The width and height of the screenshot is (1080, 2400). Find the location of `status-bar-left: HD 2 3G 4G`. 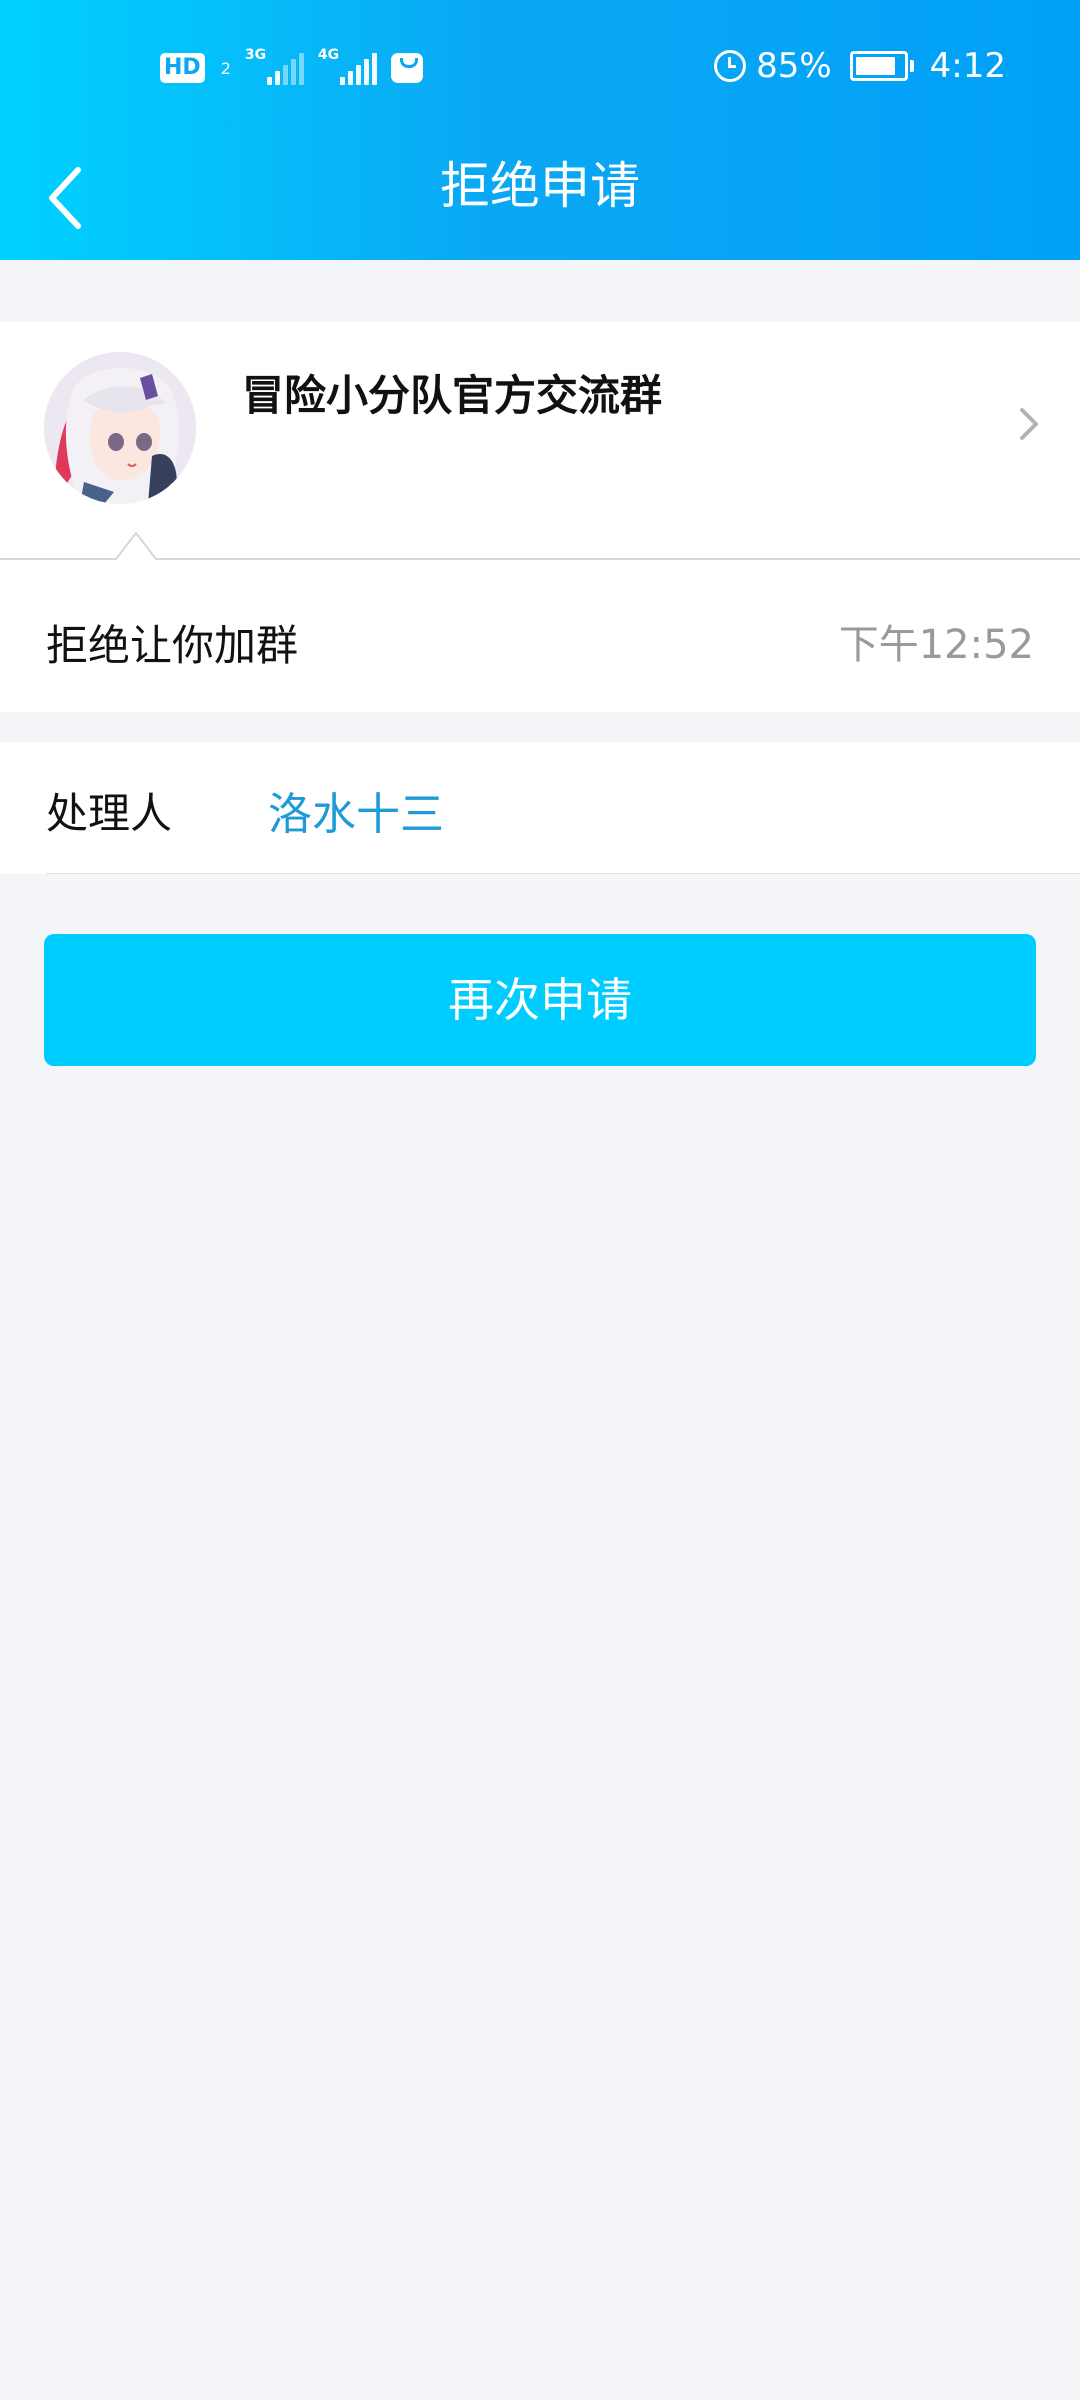

status-bar-left: HD 2 3G 4G is located at coordinates (291, 67).